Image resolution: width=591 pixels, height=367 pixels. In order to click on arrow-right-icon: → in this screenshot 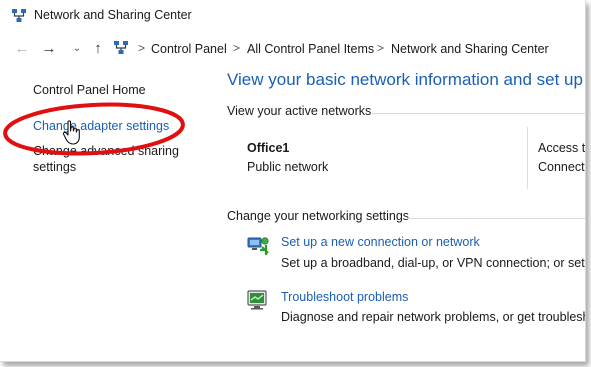, I will do `click(49, 49)`.